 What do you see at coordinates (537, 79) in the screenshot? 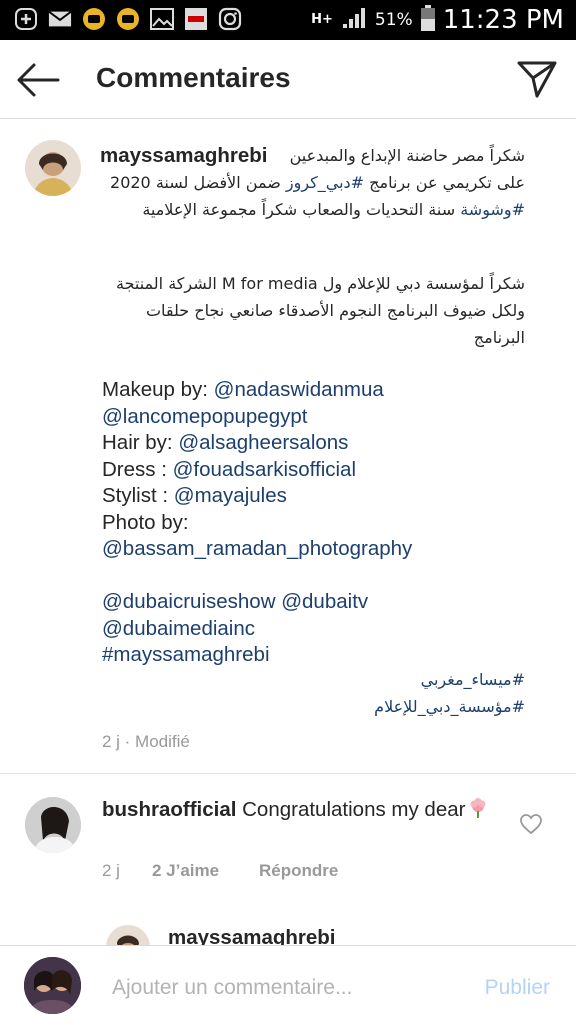
I see `send-icon` at bounding box center [537, 79].